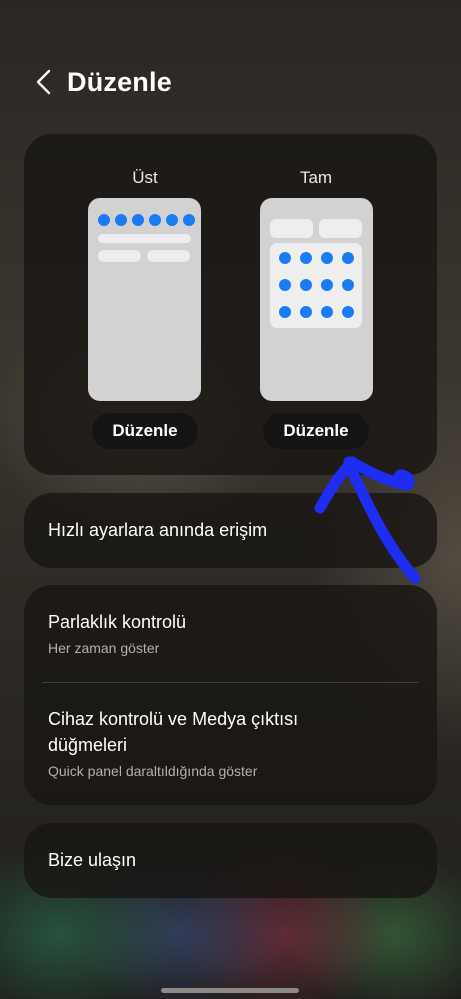 Image resolution: width=461 pixels, height=999 pixels. What do you see at coordinates (316, 285) in the screenshot?
I see `preview-grid` at bounding box center [316, 285].